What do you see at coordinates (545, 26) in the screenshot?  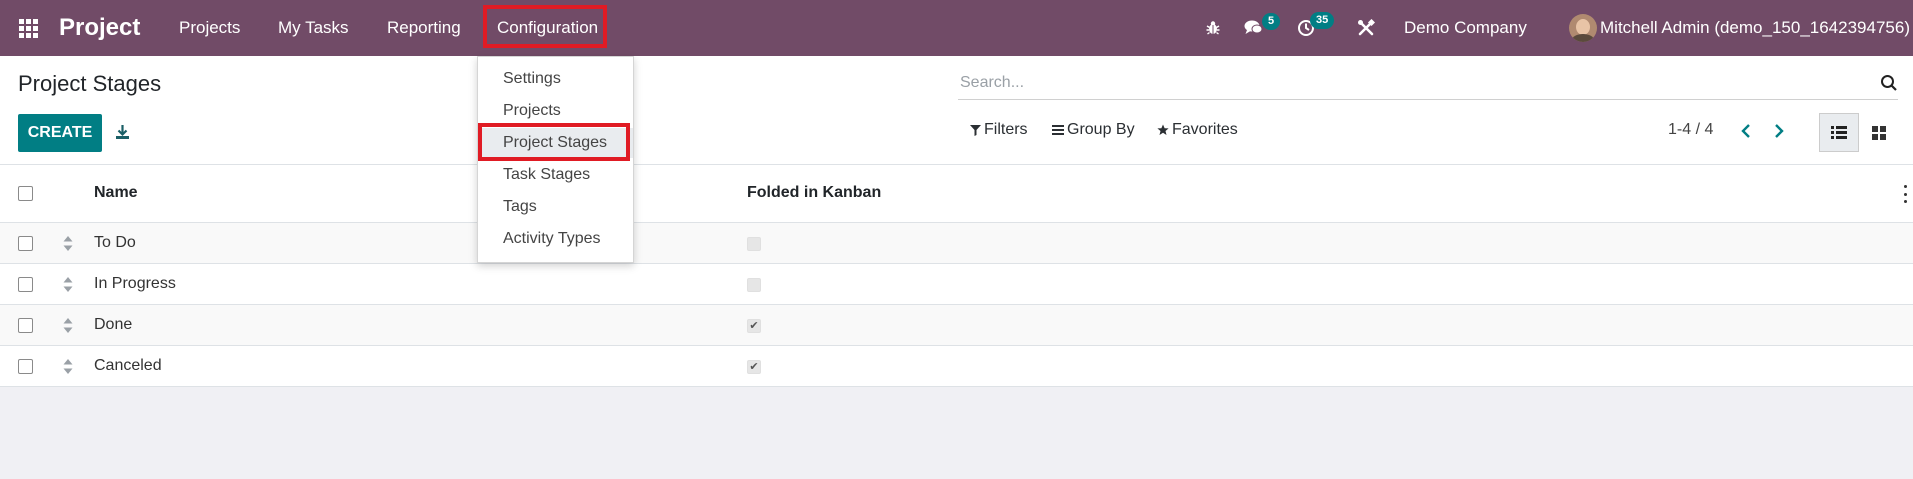 I see `configuration-highlight-box` at bounding box center [545, 26].